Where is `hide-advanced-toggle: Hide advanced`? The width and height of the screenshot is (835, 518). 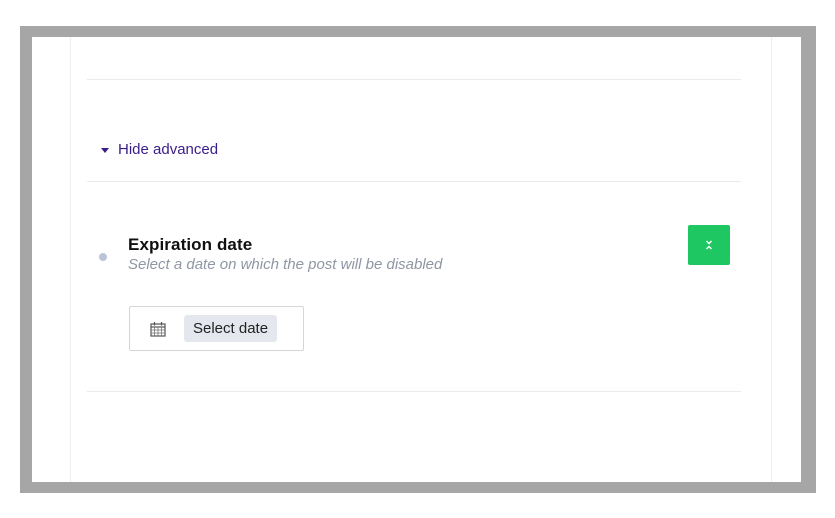
hide-advanced-toggle: Hide advanced is located at coordinates (159, 149).